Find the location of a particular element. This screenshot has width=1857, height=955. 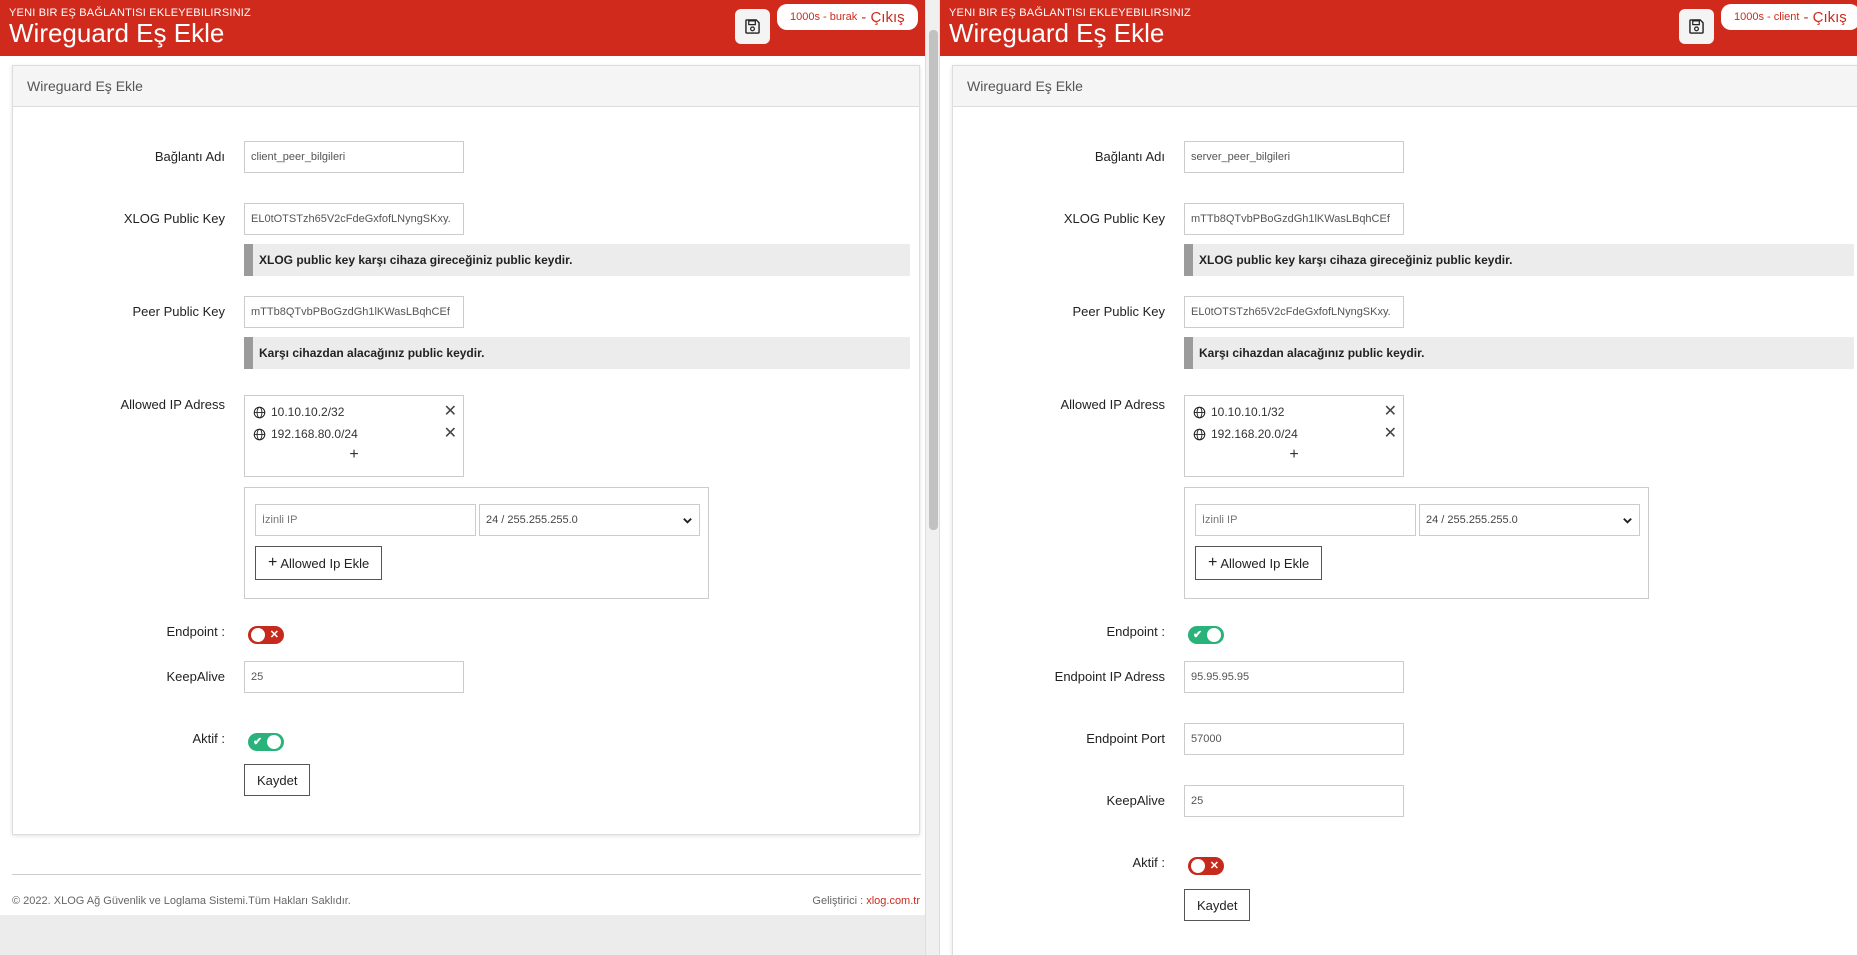

list-item: 10.10.10.1/32 ✕ is located at coordinates (1294, 412).